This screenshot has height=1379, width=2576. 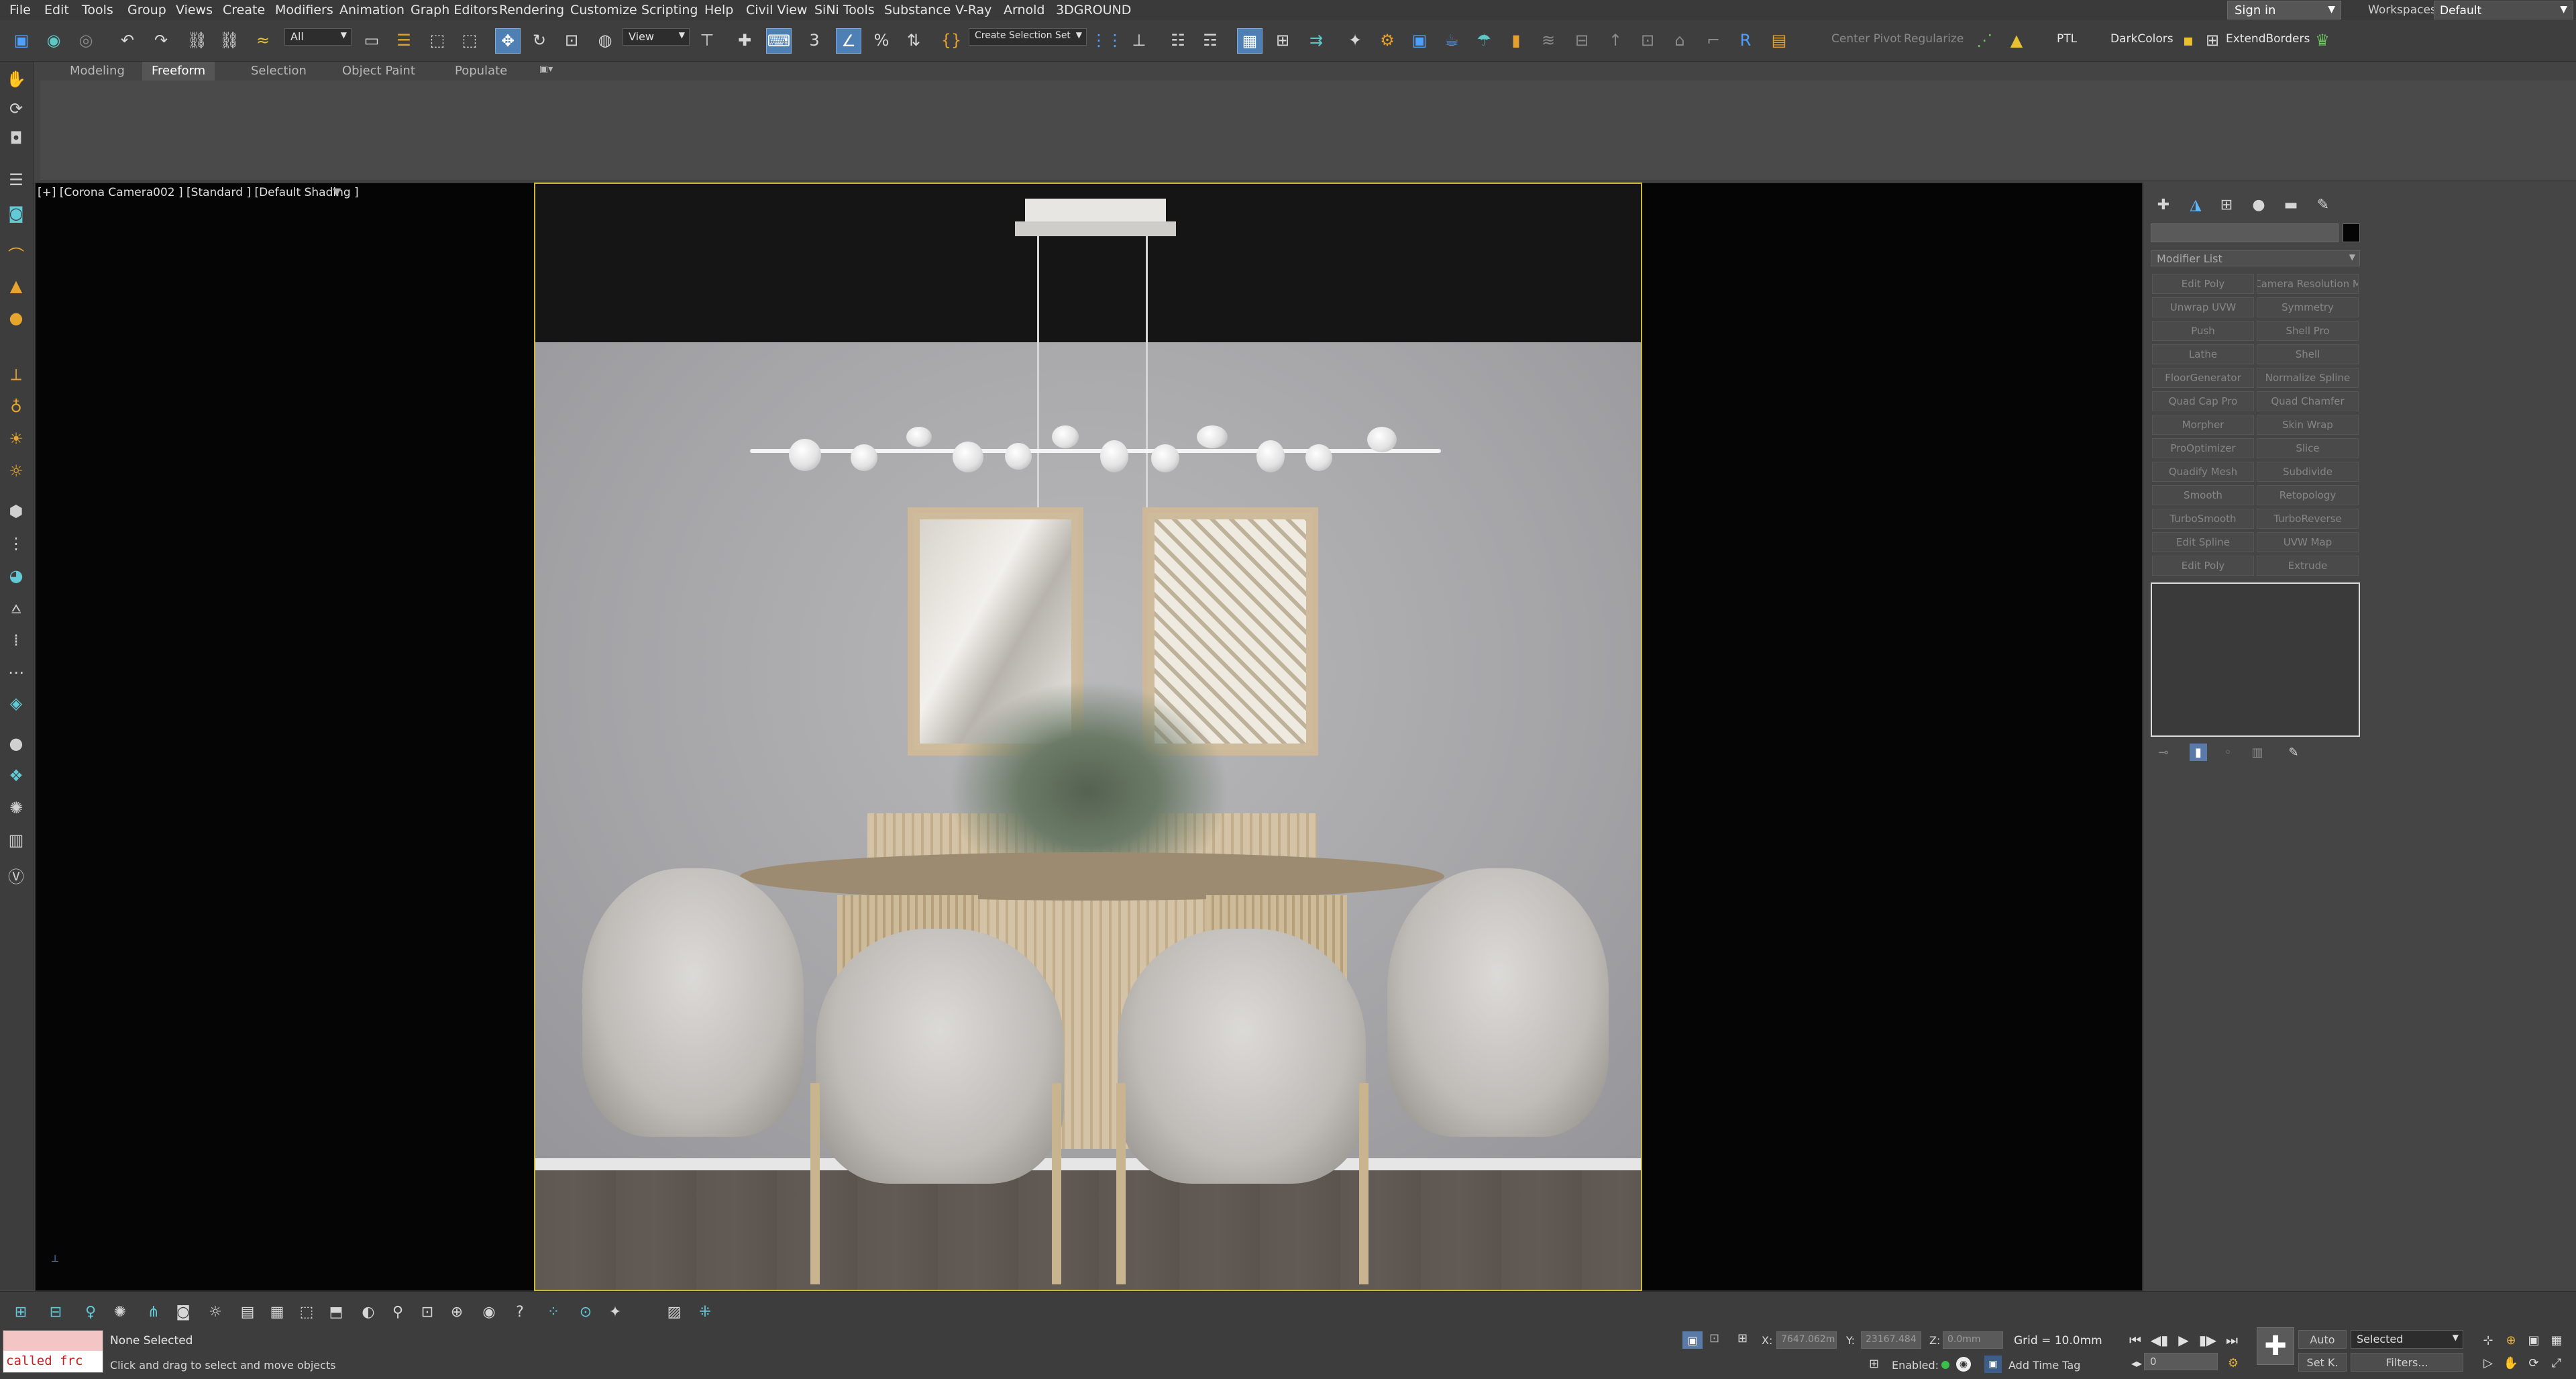 What do you see at coordinates (404, 40) in the screenshot?
I see `select-by-name-icon: ☰` at bounding box center [404, 40].